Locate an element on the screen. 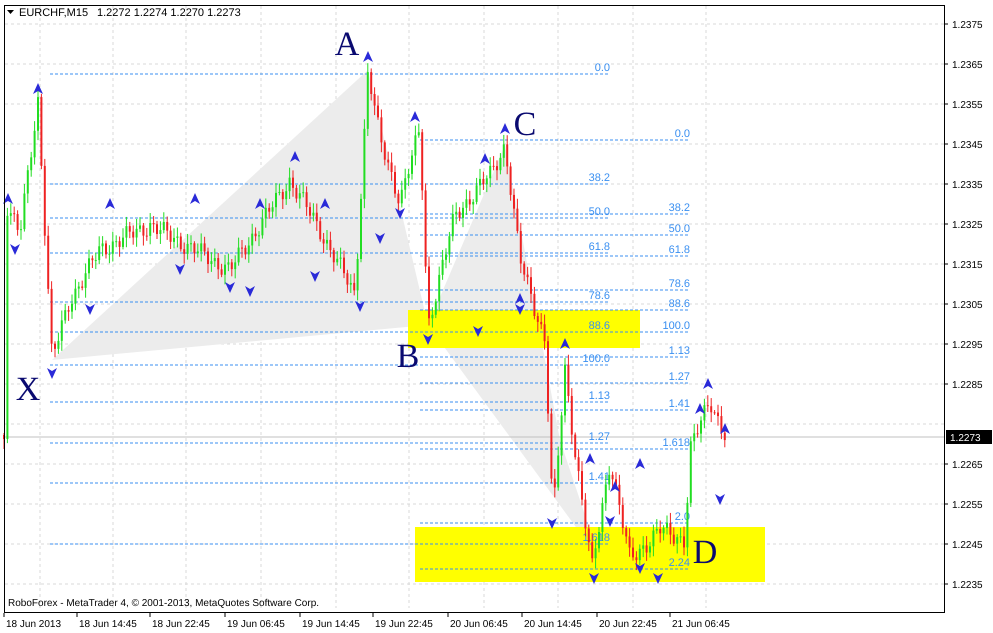 This screenshot has width=993, height=633. price-axis-label: 1.2355 is located at coordinates (967, 105).